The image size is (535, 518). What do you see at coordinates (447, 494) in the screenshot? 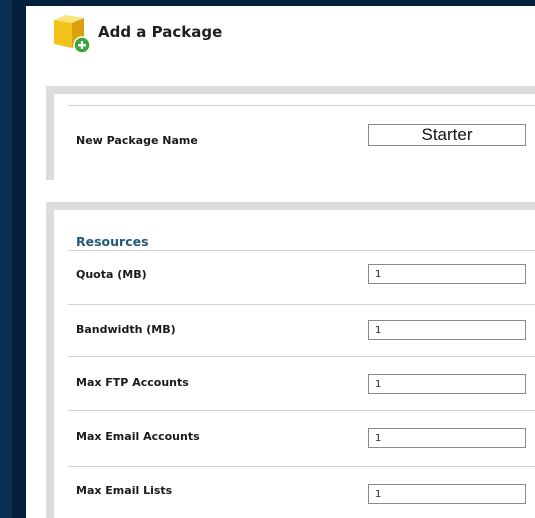
I see `max-email-lists-input` at bounding box center [447, 494].